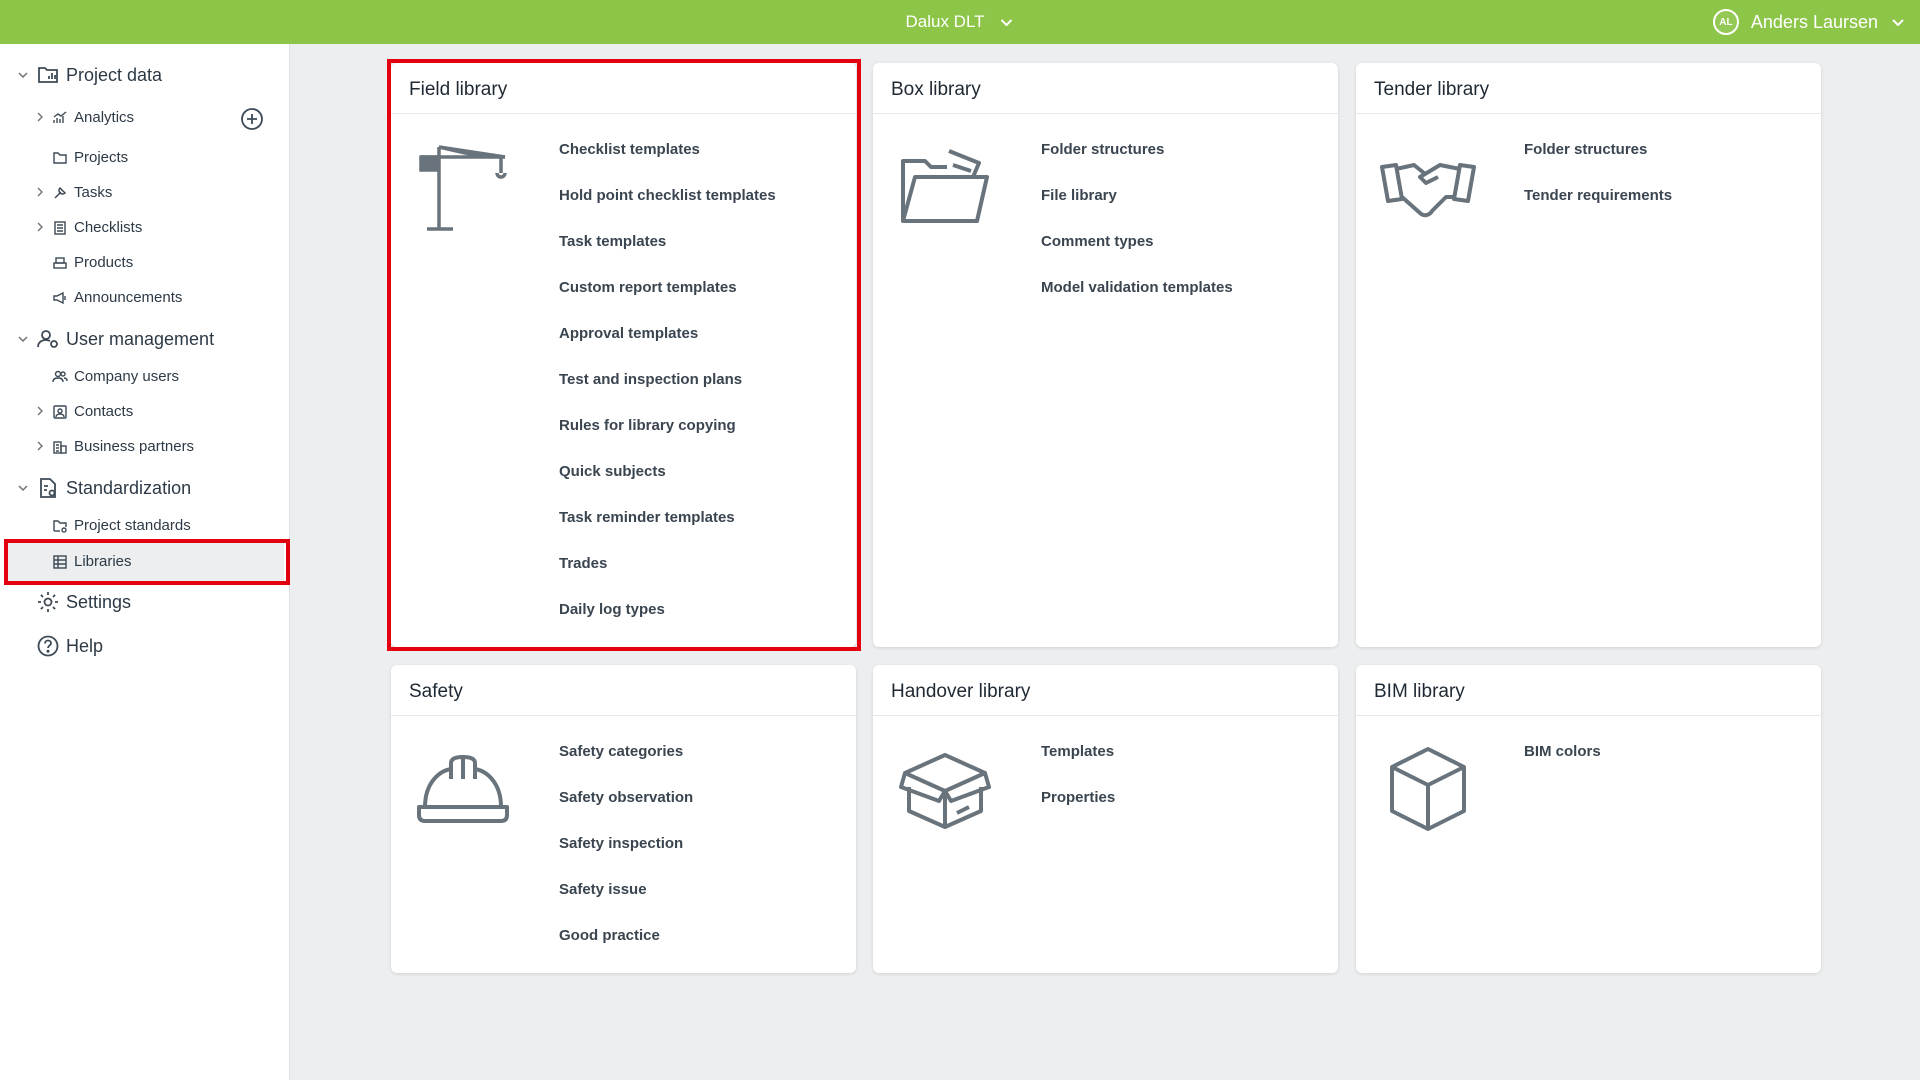 This screenshot has height=1080, width=1920. I want to click on megaphone-icon, so click(60, 298).